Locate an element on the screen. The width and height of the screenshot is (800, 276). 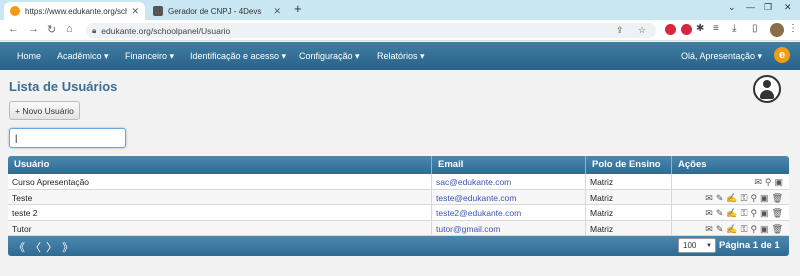
chevron-down-icon: ⌄ is located at coordinates (732, 7).